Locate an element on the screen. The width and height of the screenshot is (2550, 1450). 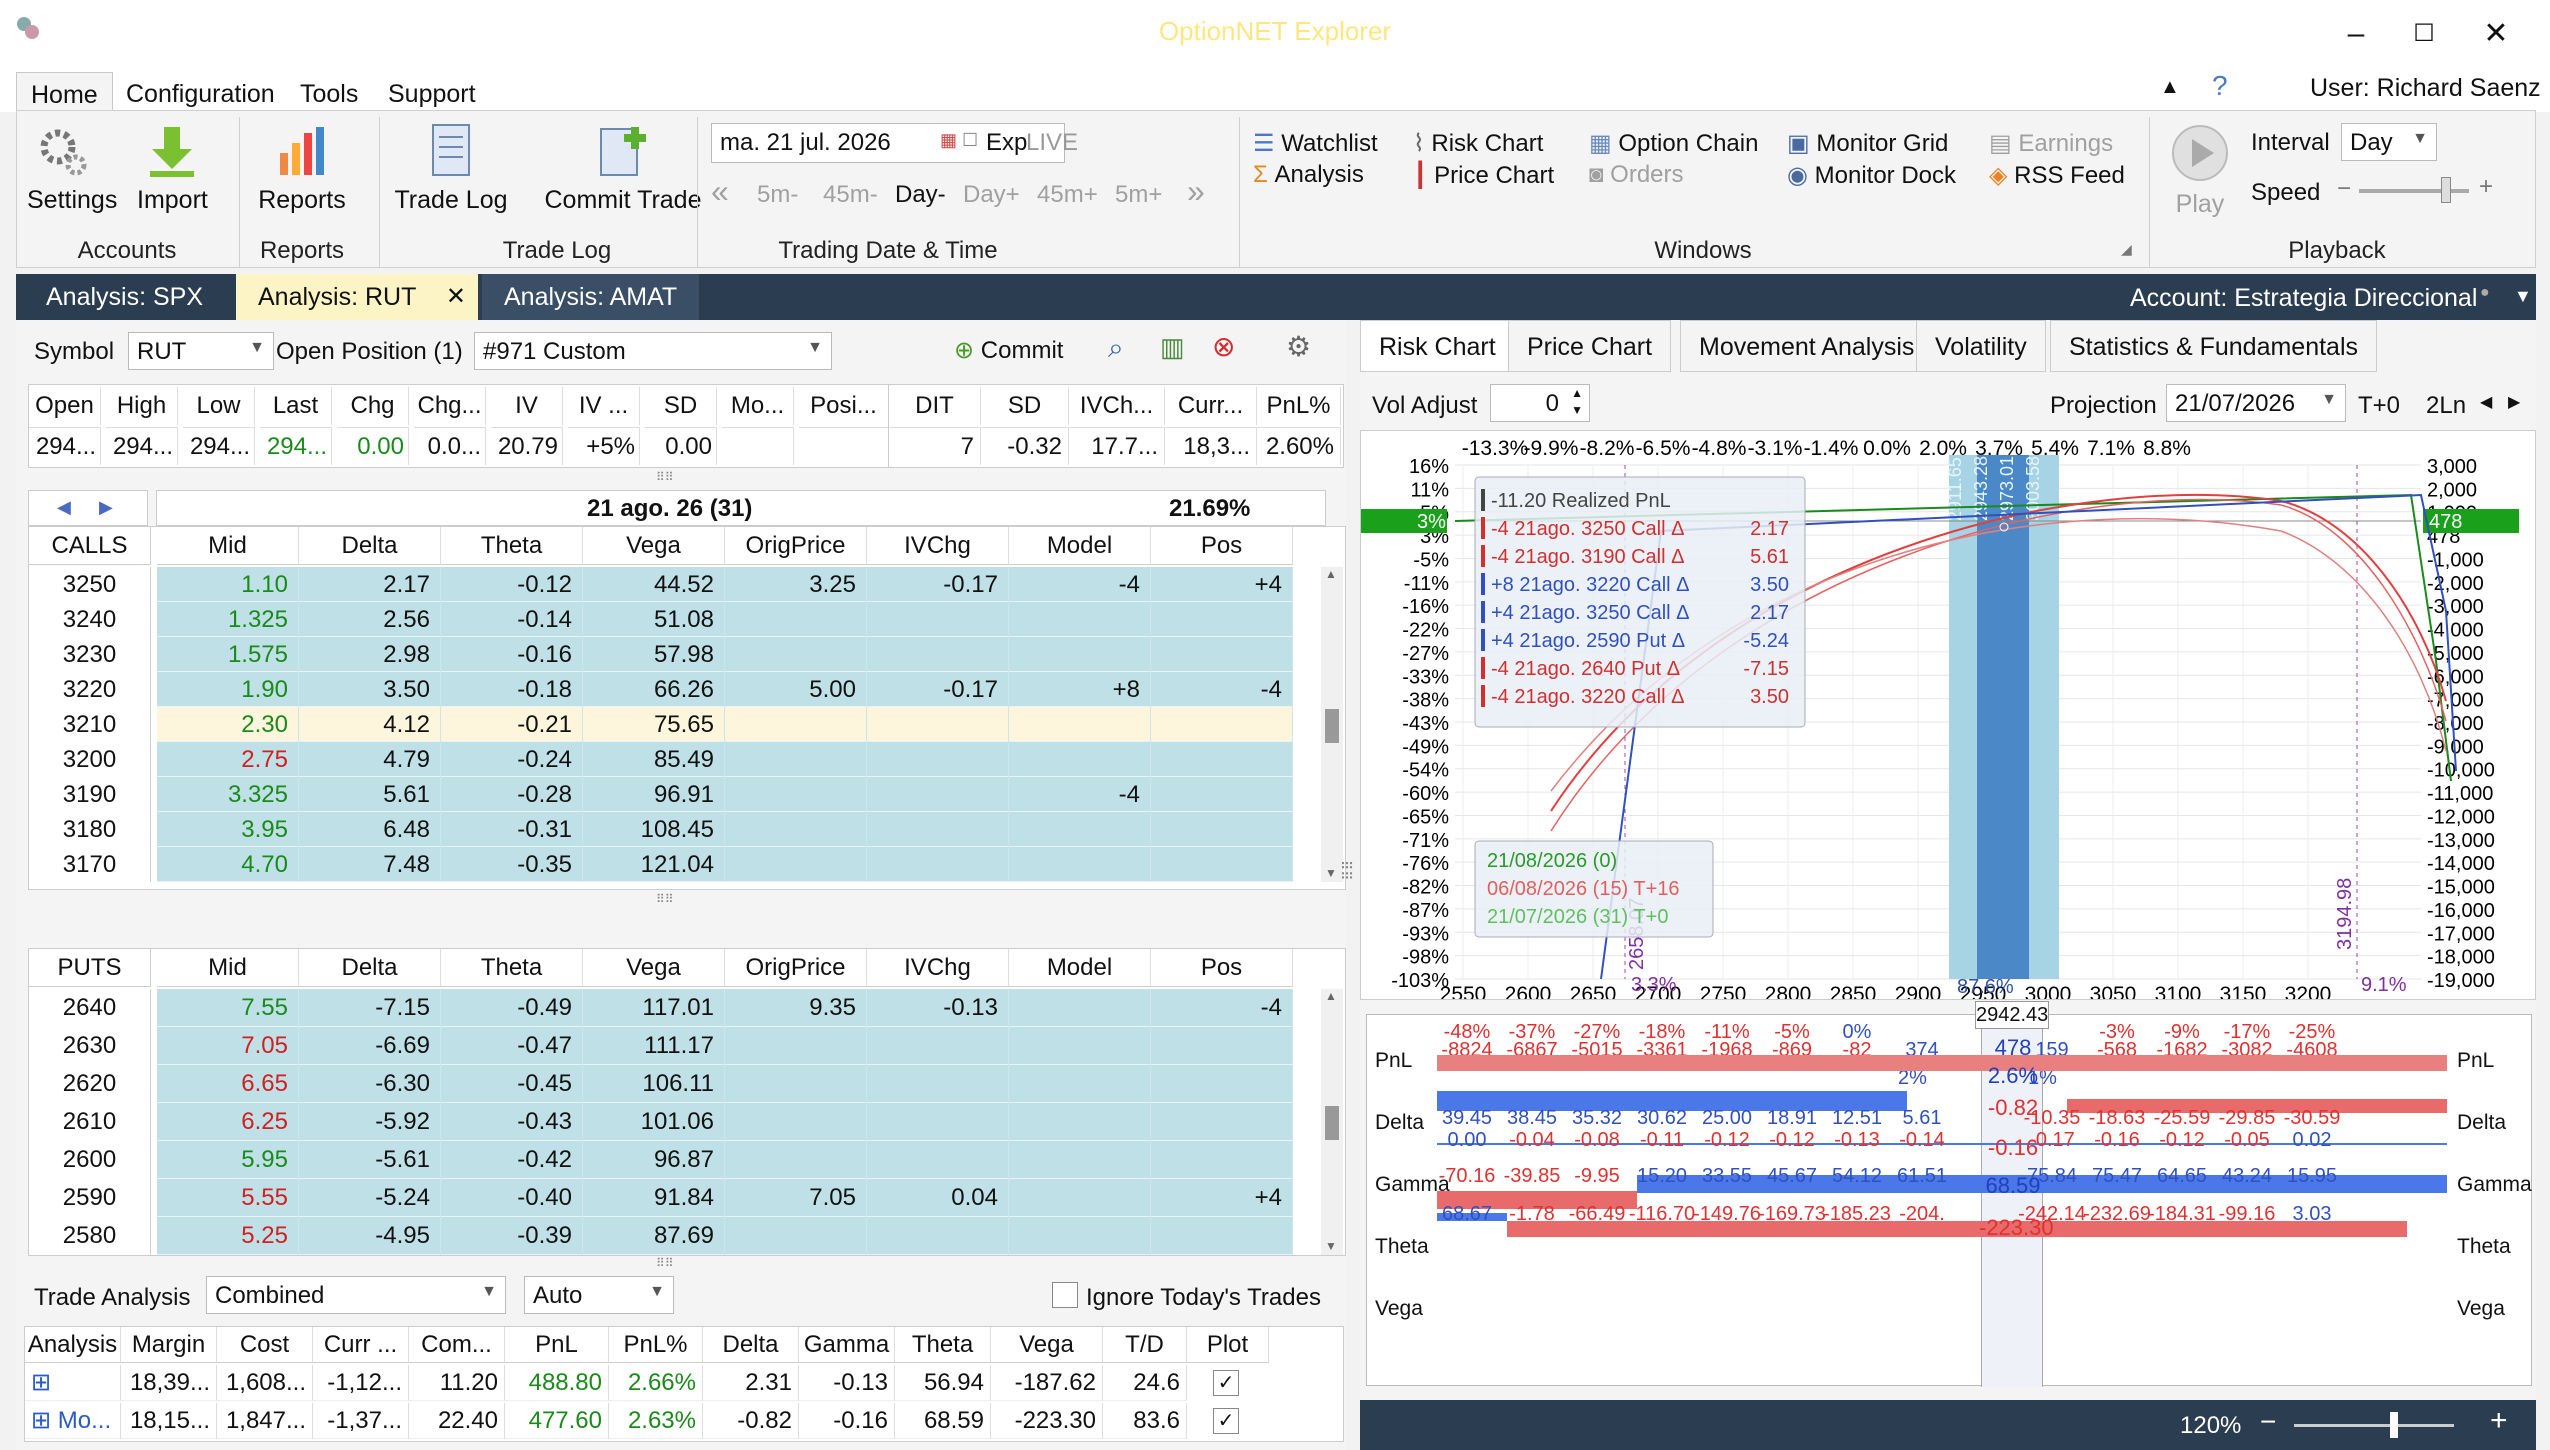
table-row: 7.05 -6.69 -0.47 111.17 is located at coordinates (725, 1046).